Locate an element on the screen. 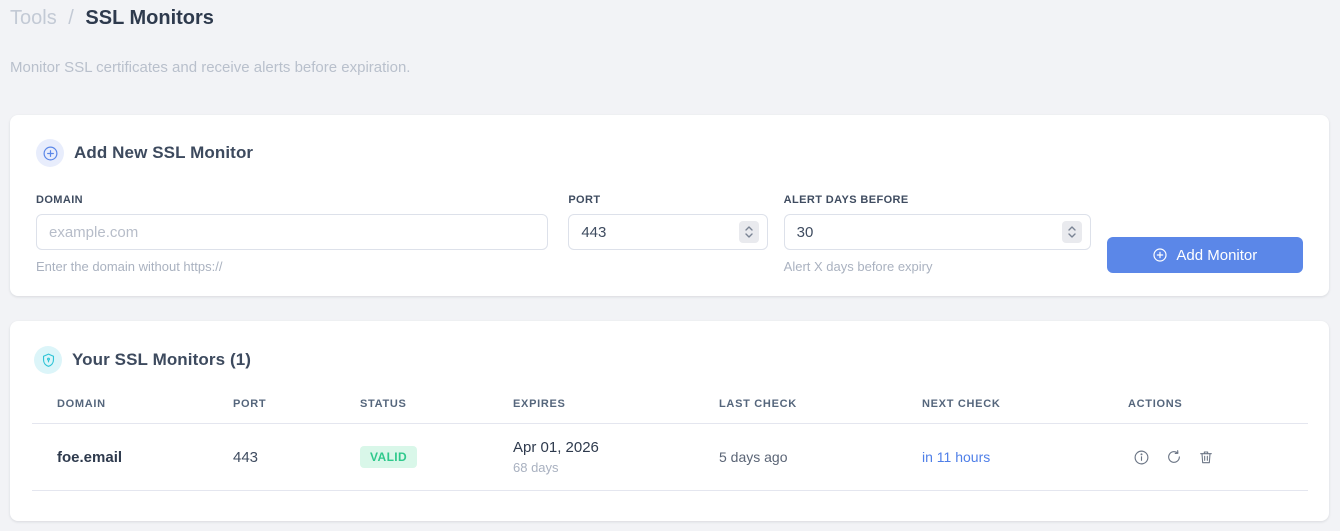 The height and width of the screenshot is (531, 1340). column-header-actions: ACTIONS is located at coordinates (1155, 404).